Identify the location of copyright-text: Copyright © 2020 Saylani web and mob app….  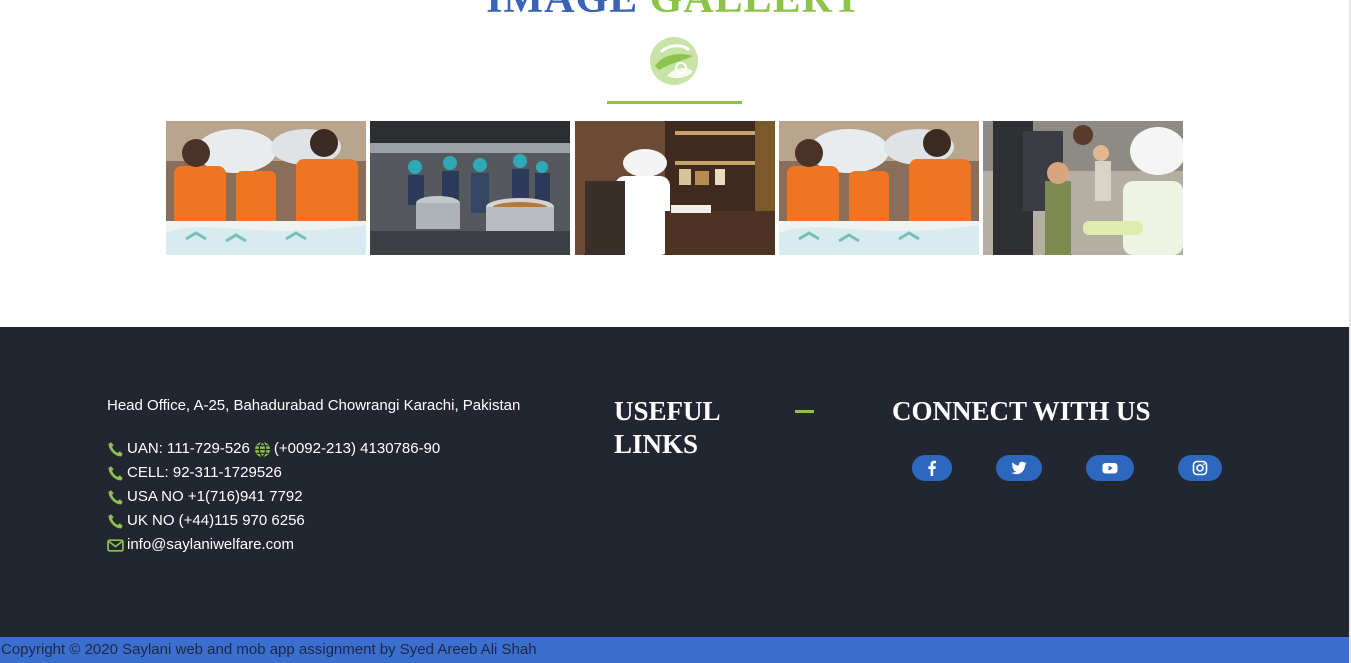
(269, 649).